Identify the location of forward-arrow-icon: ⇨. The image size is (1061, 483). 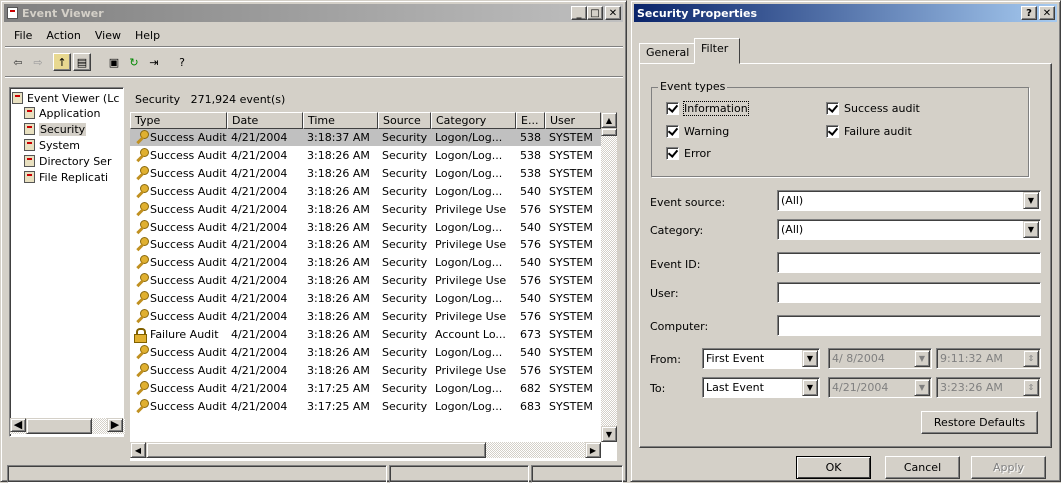
(38, 62).